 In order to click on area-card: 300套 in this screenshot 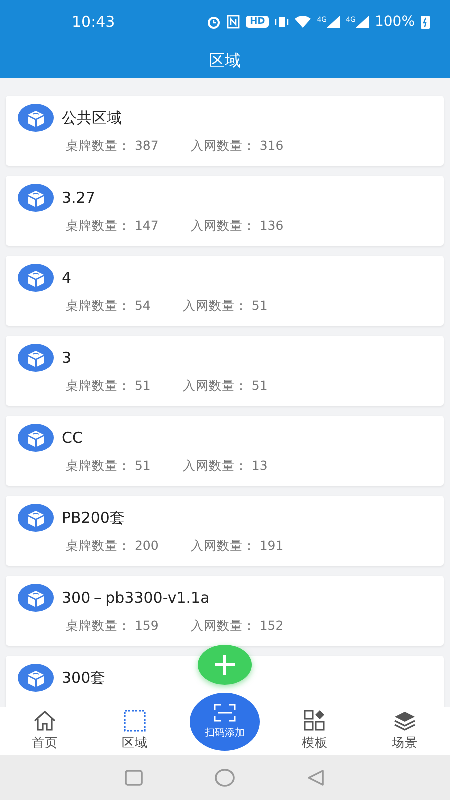, I will do `click(225, 681)`.